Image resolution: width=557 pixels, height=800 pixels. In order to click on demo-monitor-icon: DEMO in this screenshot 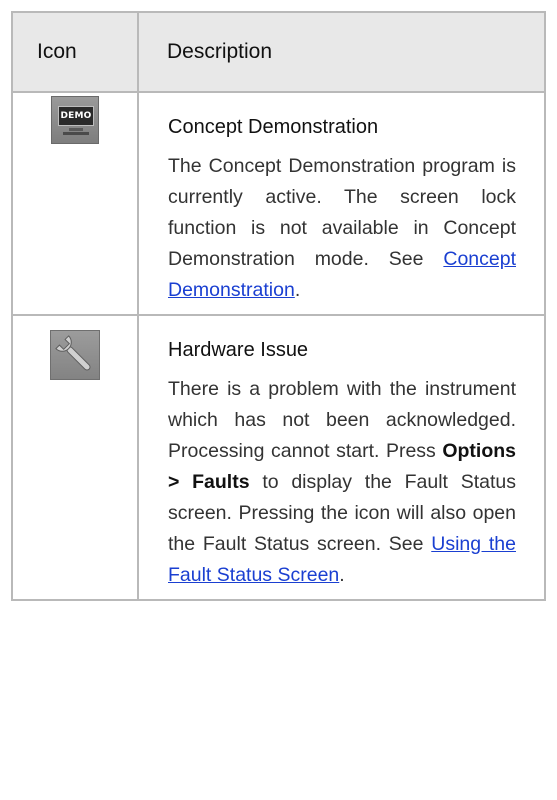, I will do `click(75, 120)`.